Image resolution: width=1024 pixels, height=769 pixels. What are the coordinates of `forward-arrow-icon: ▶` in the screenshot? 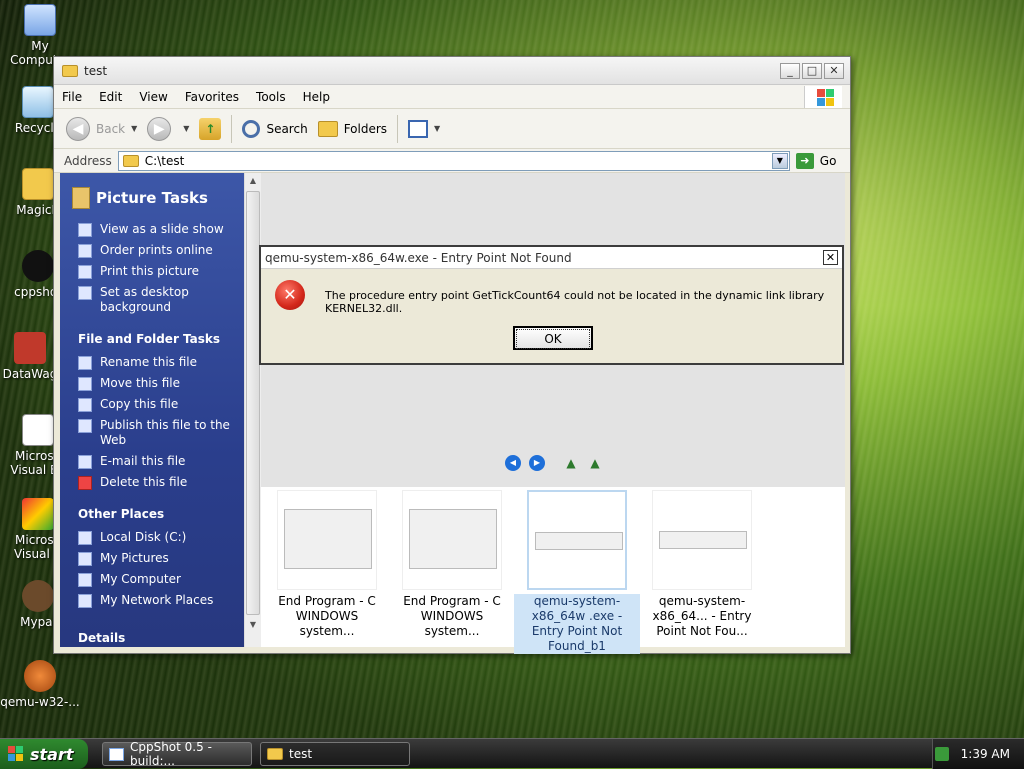 It's located at (159, 128).